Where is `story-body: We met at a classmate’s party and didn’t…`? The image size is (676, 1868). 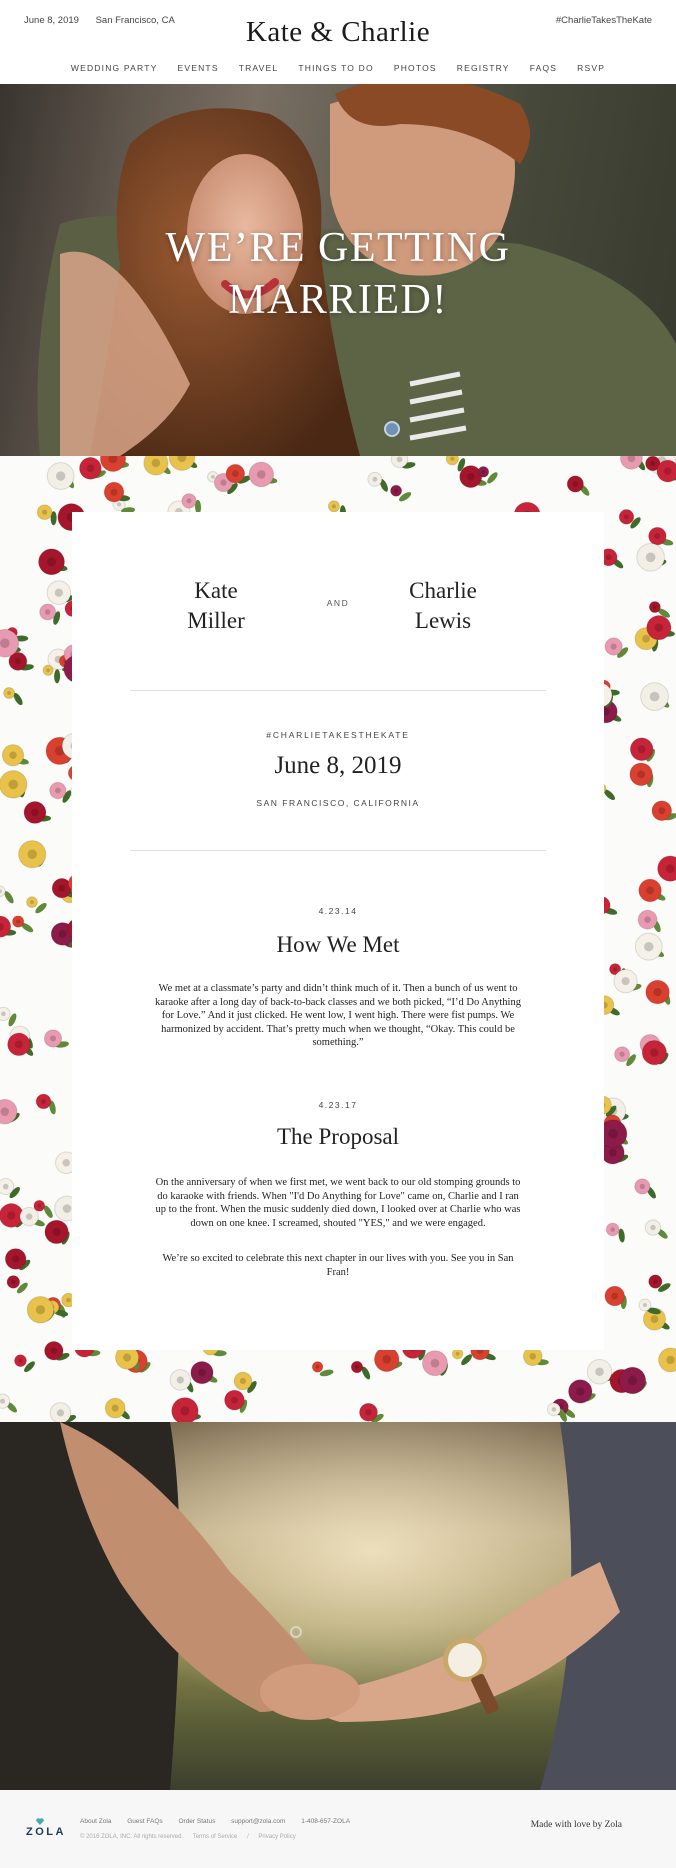
story-body: We met at a classmate’s party and didn’t… is located at coordinates (338, 1015).